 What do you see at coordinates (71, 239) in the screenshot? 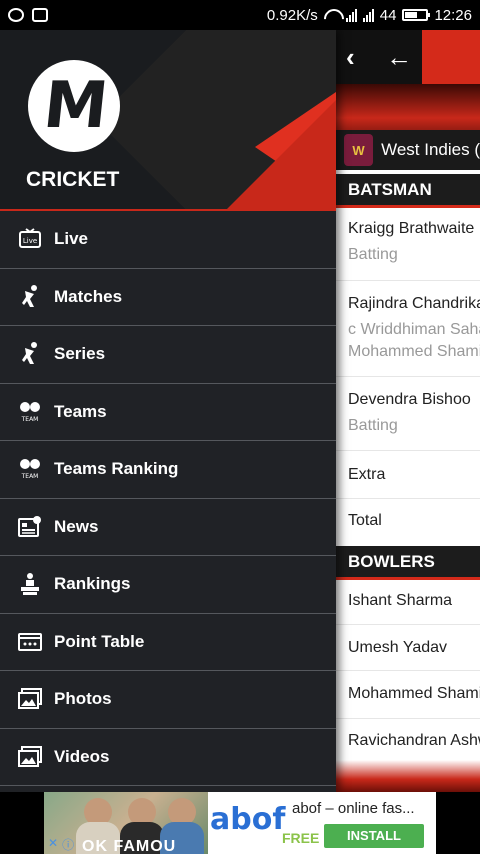
I see `menu-label: Live` at bounding box center [71, 239].